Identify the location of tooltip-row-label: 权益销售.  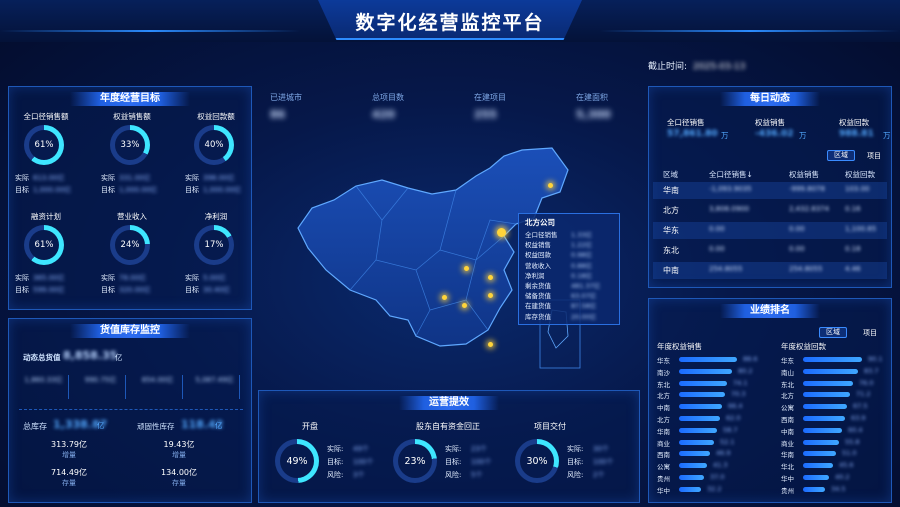
(538, 245).